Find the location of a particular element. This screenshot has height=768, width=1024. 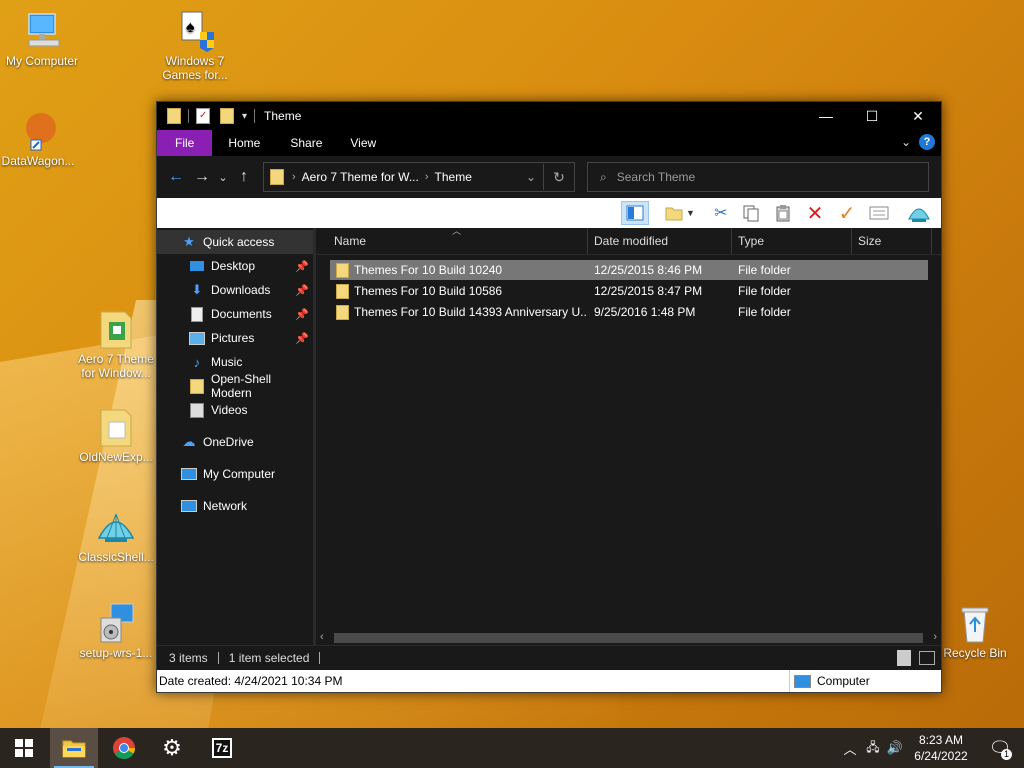

details-view-button is located at coordinates (904, 658).